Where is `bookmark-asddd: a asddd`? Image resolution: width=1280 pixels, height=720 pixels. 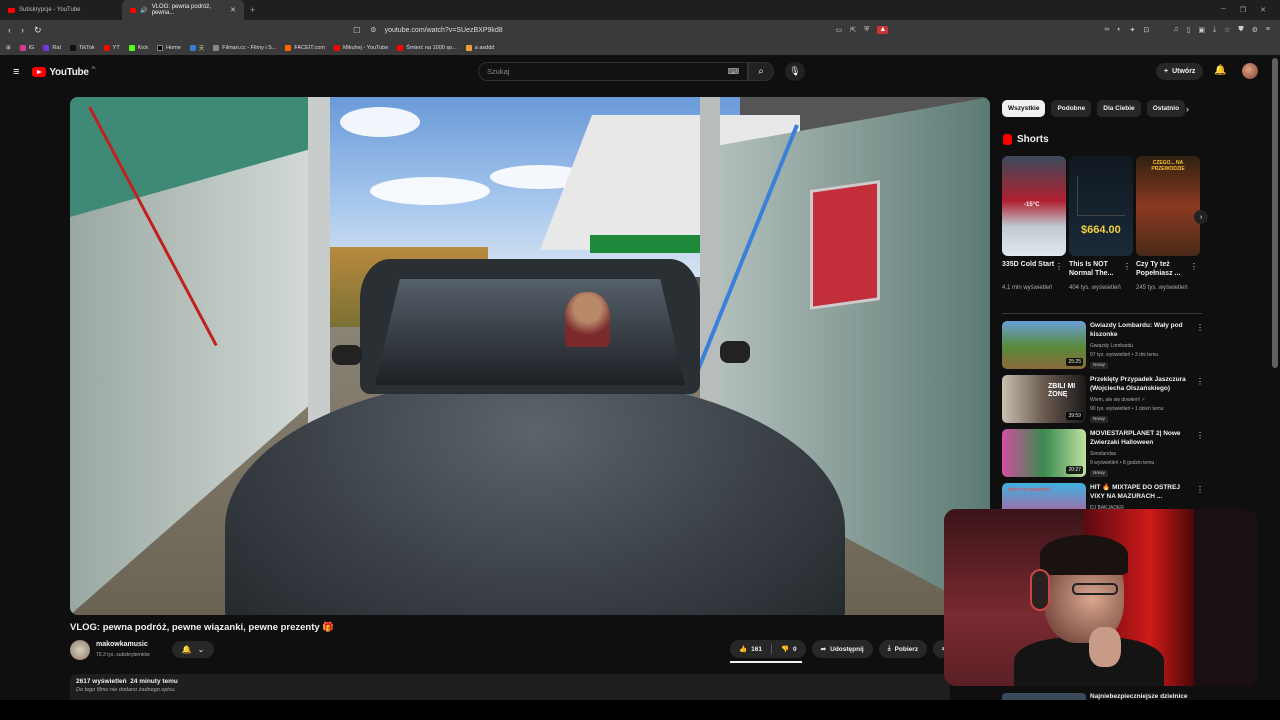 bookmark-asddd: a asddd is located at coordinates (479, 47).